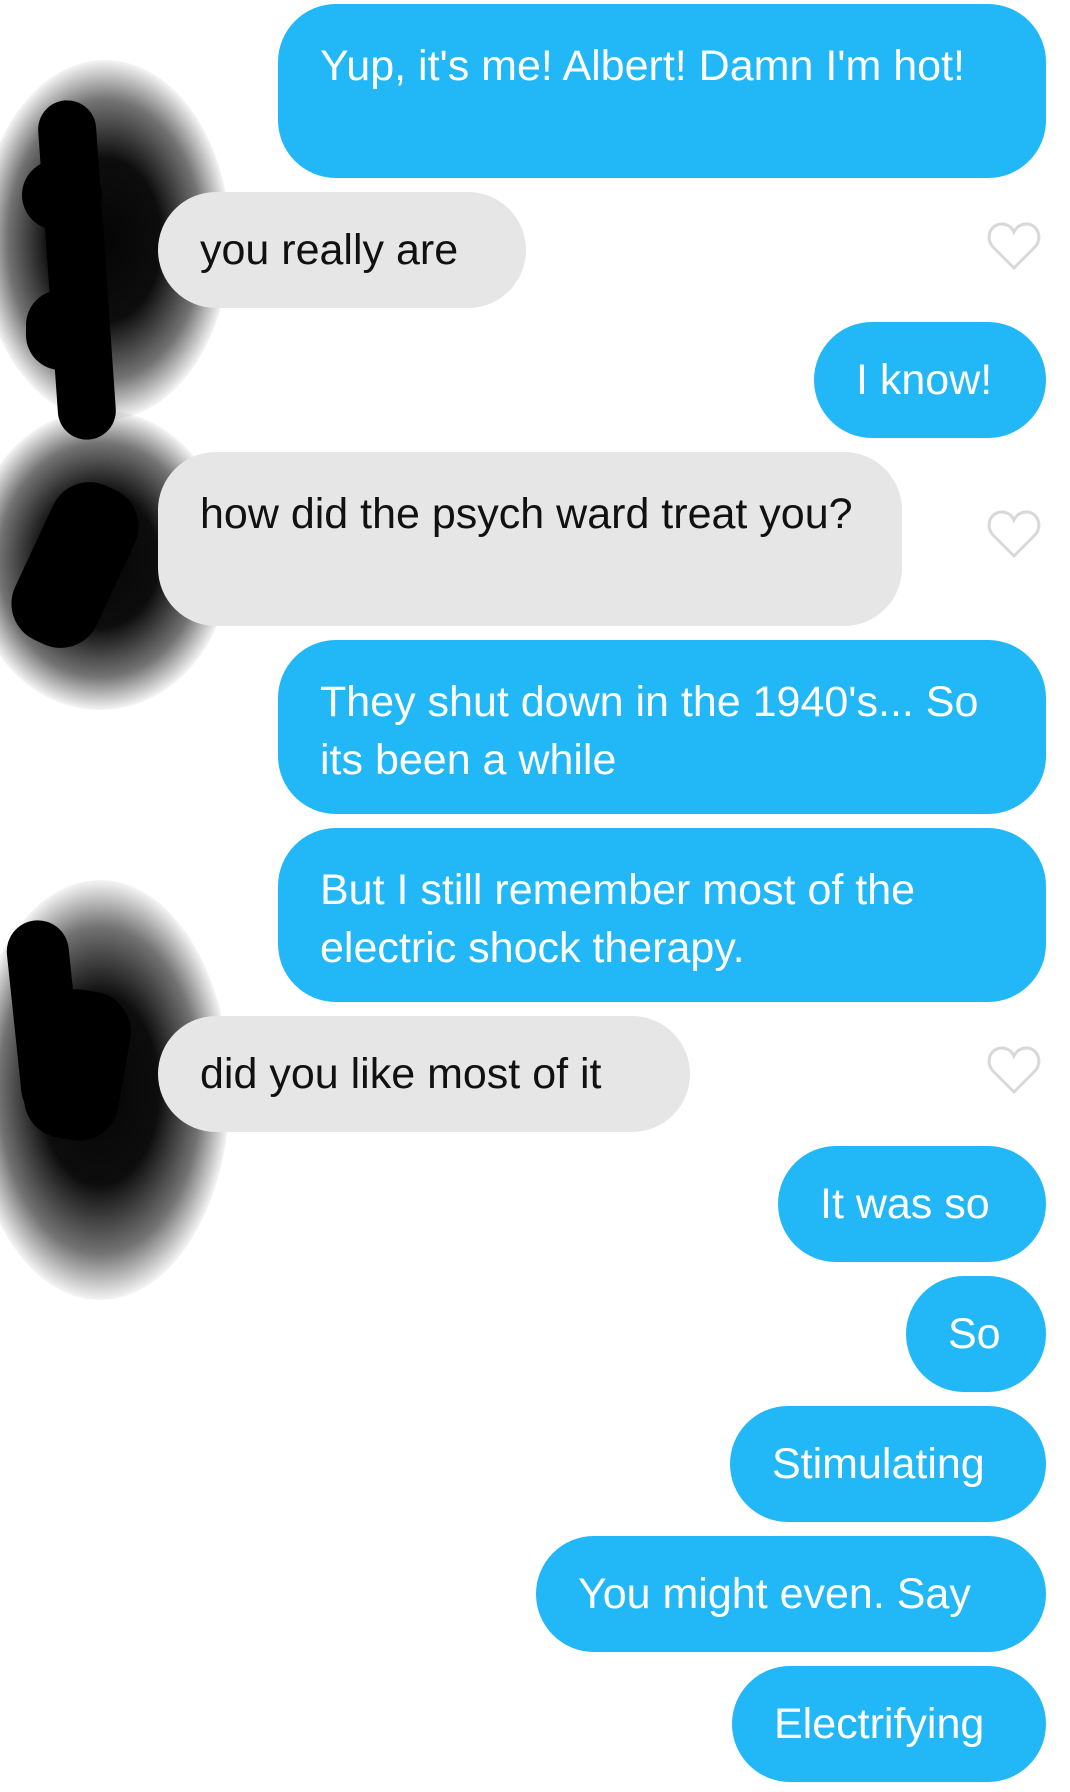 Image resolution: width=1070 pixels, height=1792 pixels. Describe the element at coordinates (888, 1464) in the screenshot. I see `message-bubble-sent: Stimulating` at that location.